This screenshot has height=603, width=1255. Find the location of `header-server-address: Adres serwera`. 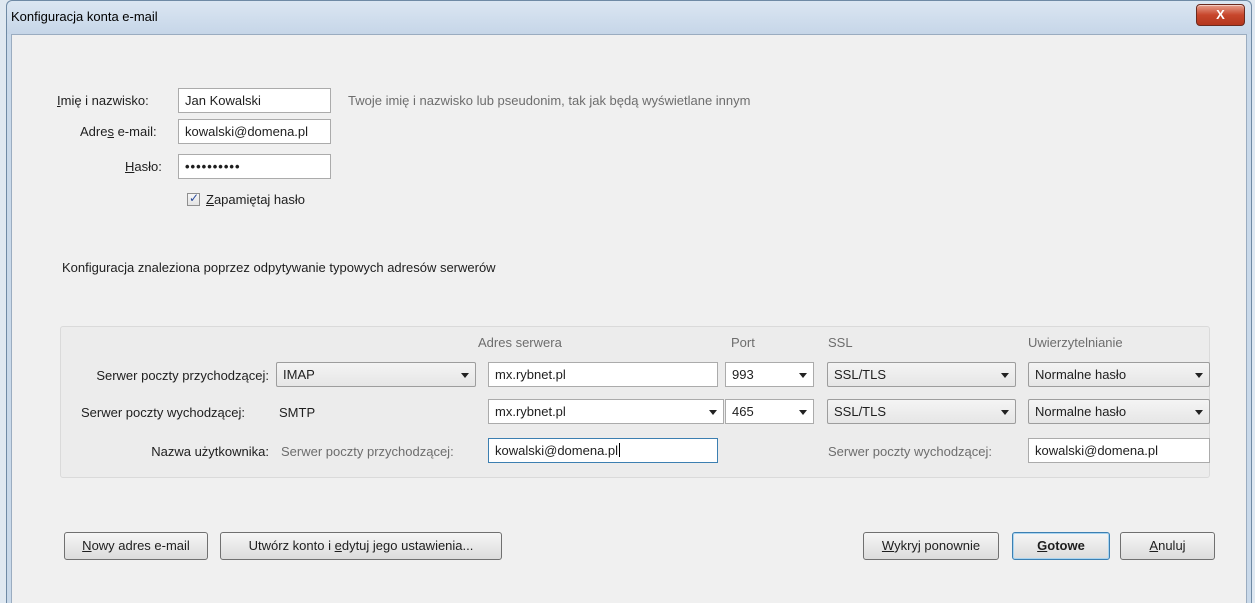

header-server-address: Adres serwera is located at coordinates (520, 342).